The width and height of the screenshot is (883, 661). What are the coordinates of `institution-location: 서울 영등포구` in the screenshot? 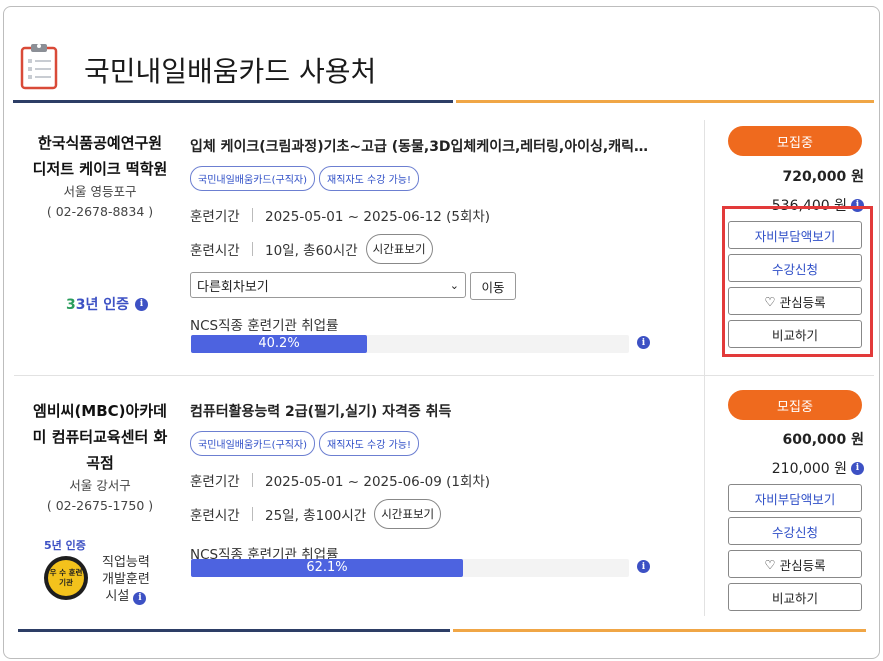 It's located at (100, 191).